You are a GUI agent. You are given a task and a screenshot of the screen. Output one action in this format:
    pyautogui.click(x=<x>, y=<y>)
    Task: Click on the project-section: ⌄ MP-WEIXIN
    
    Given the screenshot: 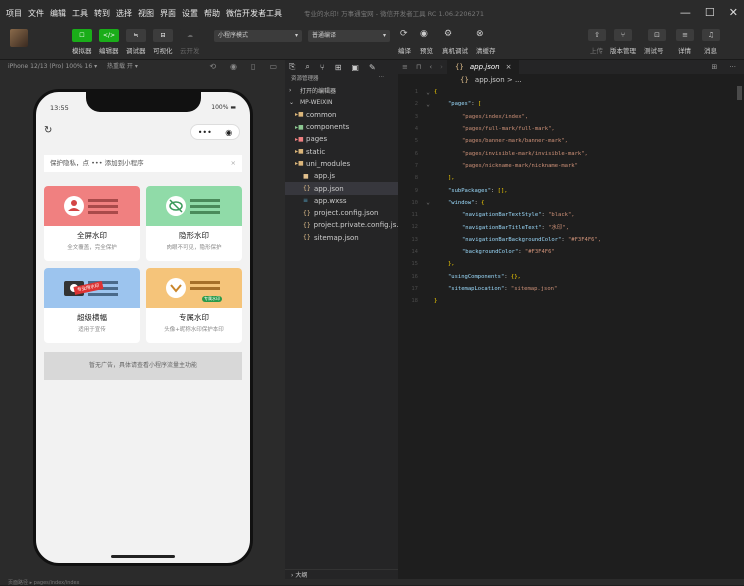 What is the action you would take?
    pyautogui.click(x=341, y=102)
    